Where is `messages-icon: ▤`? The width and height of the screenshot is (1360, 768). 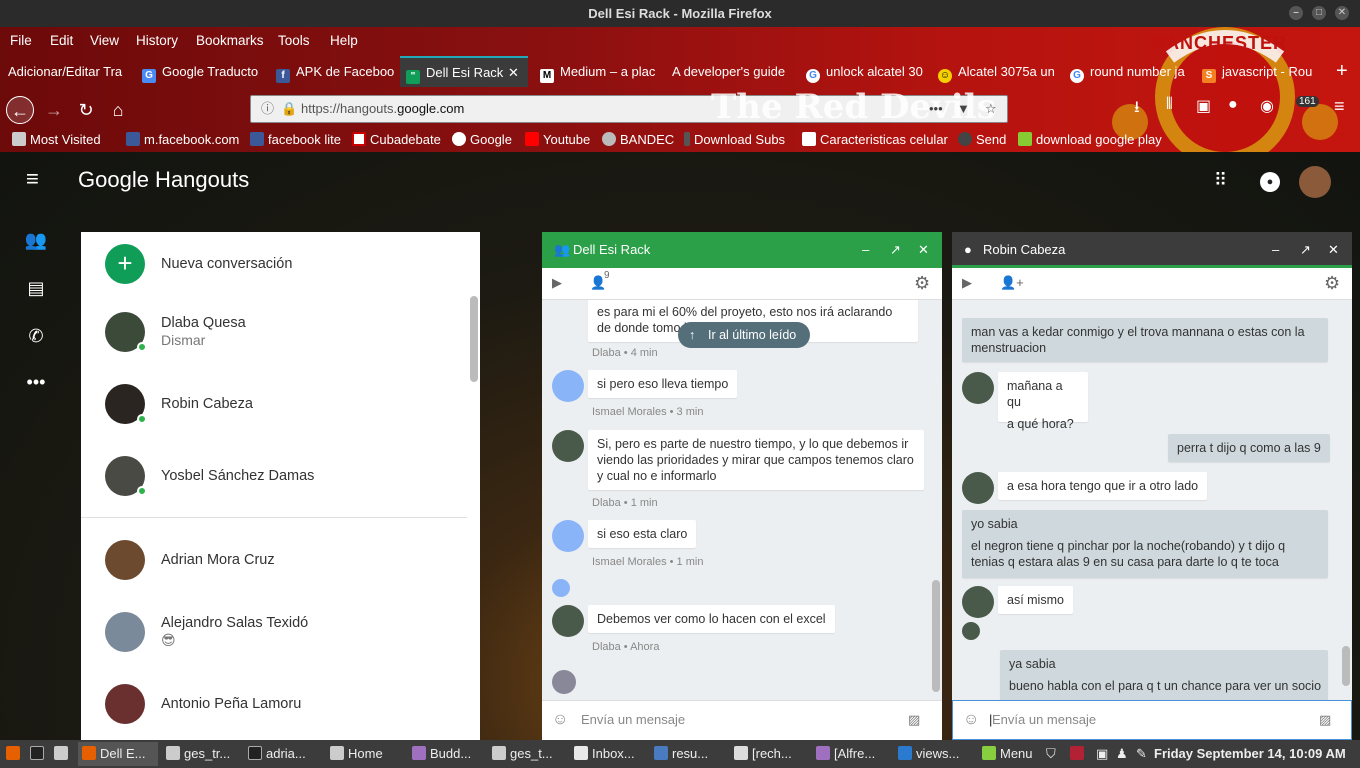 messages-icon: ▤ is located at coordinates (36, 290).